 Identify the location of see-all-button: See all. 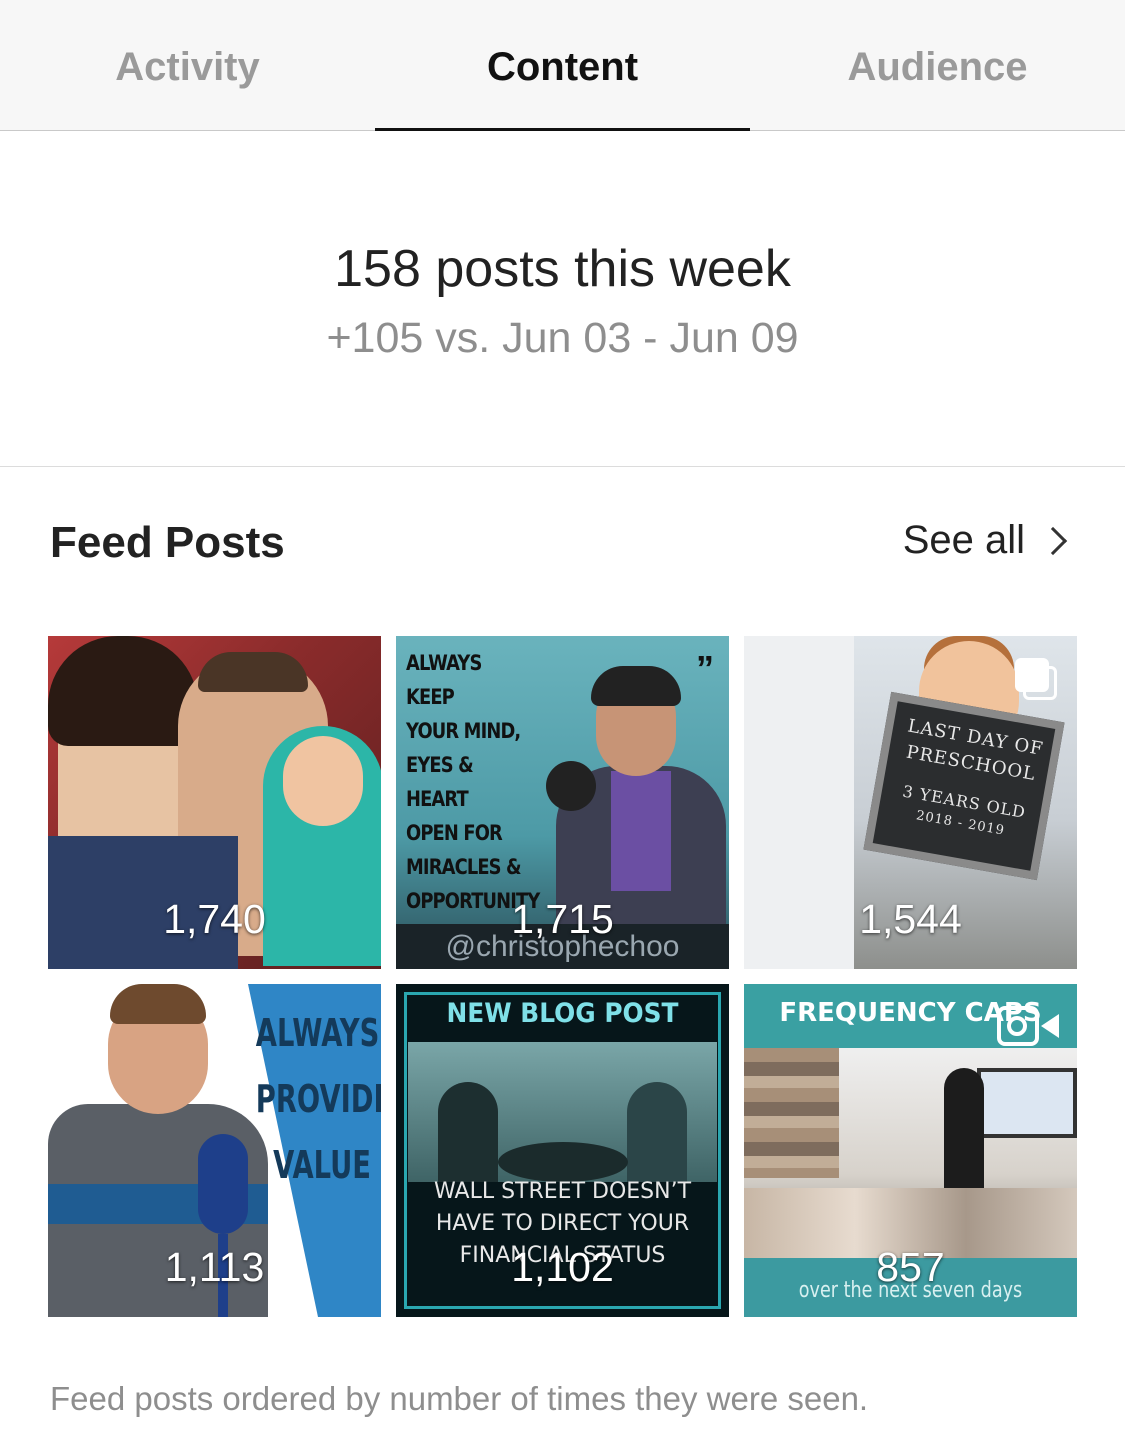
(986, 540).